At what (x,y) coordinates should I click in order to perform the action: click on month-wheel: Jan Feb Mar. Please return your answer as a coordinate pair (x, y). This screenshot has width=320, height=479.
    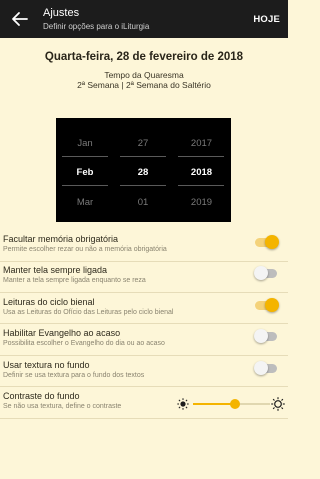
    Looking at the image, I should click on (85, 170).